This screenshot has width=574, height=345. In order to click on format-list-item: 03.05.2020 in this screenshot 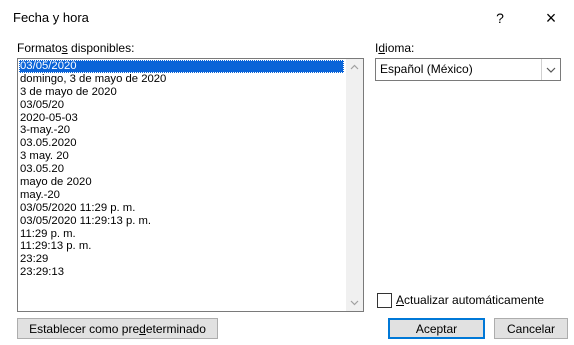, I will do `click(181, 143)`.